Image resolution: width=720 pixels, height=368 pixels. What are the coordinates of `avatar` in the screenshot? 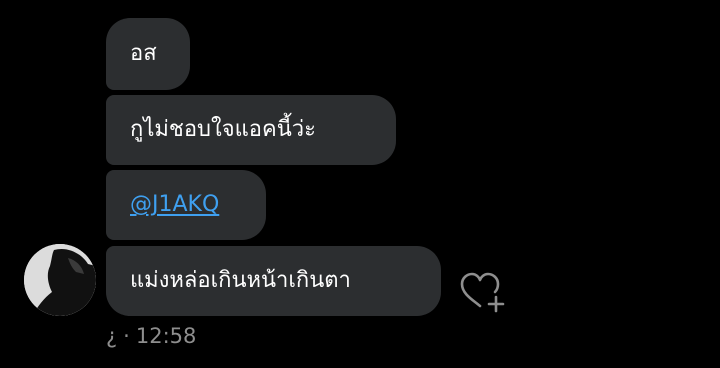 It's located at (60, 280).